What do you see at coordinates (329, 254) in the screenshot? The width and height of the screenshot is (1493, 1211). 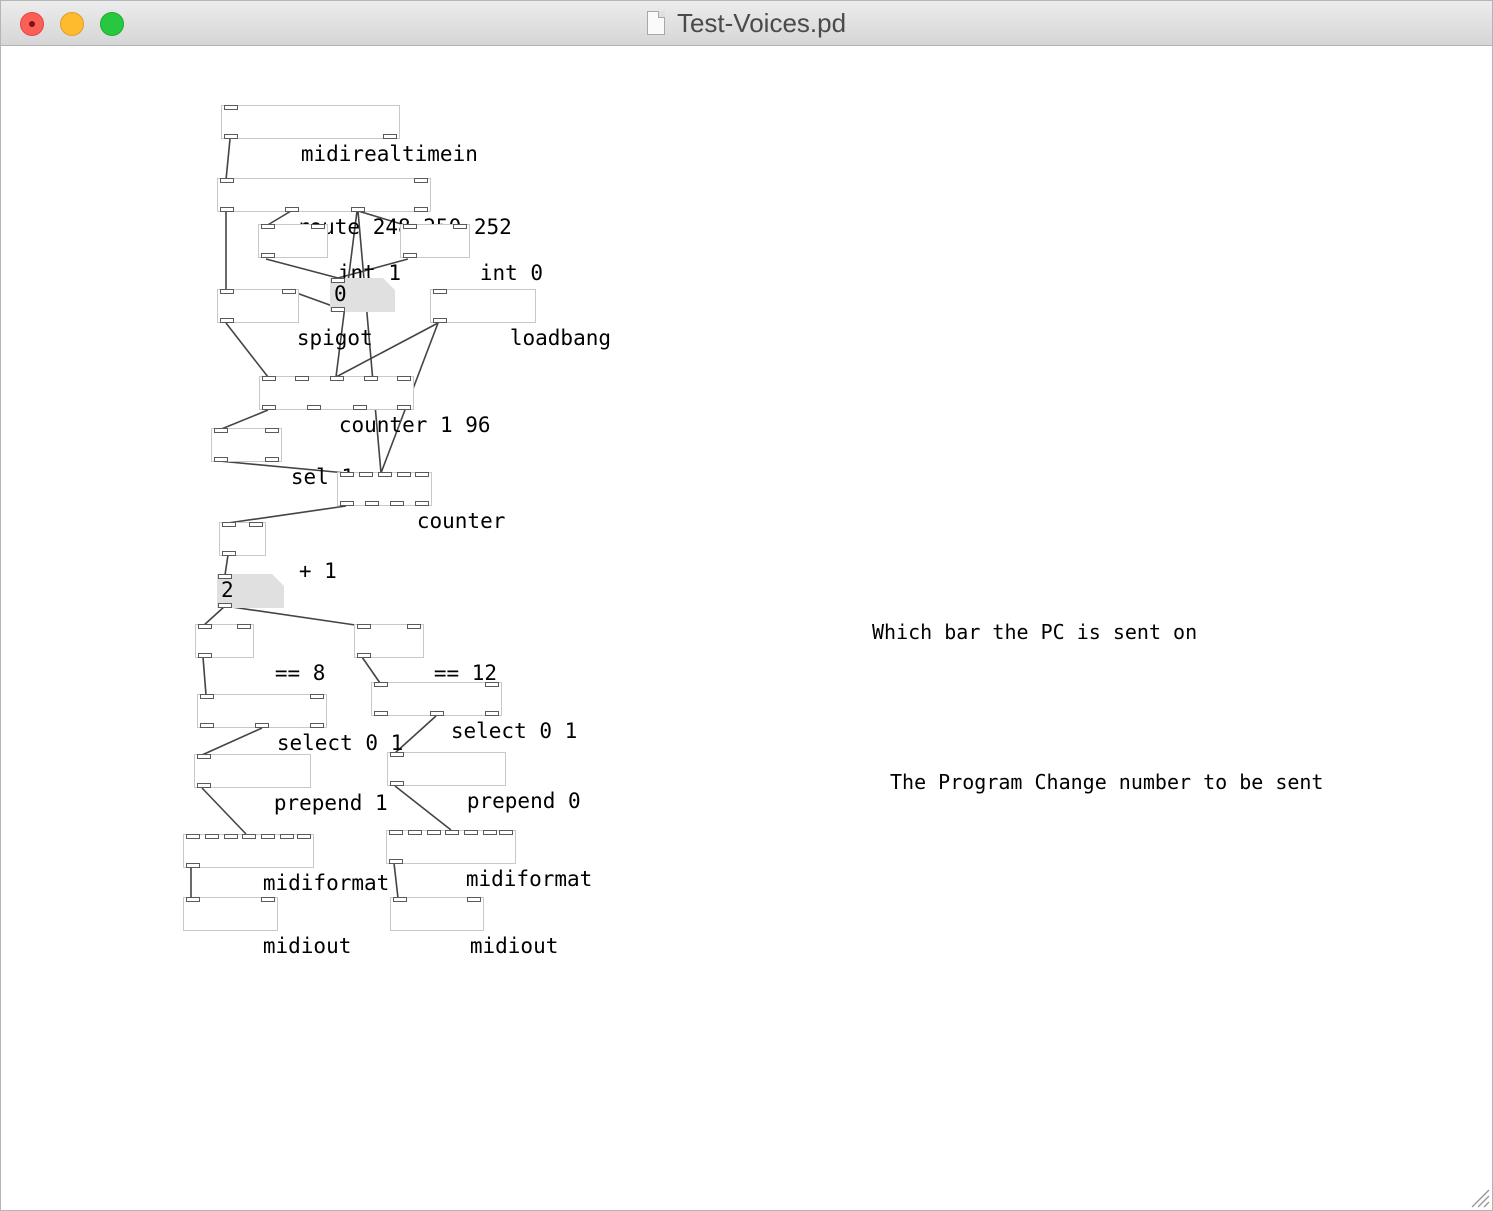 I see `int-1-object: int 1` at bounding box center [329, 254].